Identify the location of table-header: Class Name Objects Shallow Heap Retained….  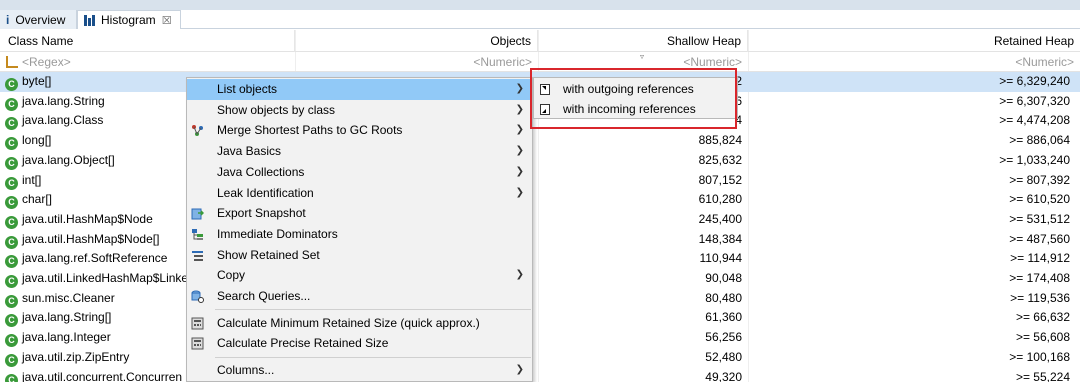
(540, 45).